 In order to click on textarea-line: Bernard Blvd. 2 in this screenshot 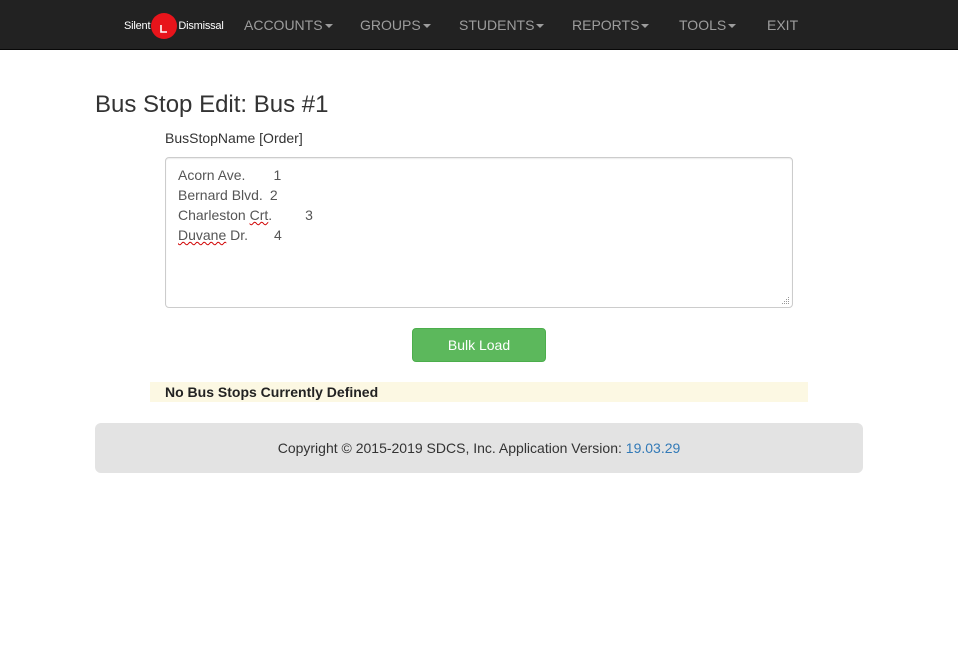, I will do `click(479, 195)`.